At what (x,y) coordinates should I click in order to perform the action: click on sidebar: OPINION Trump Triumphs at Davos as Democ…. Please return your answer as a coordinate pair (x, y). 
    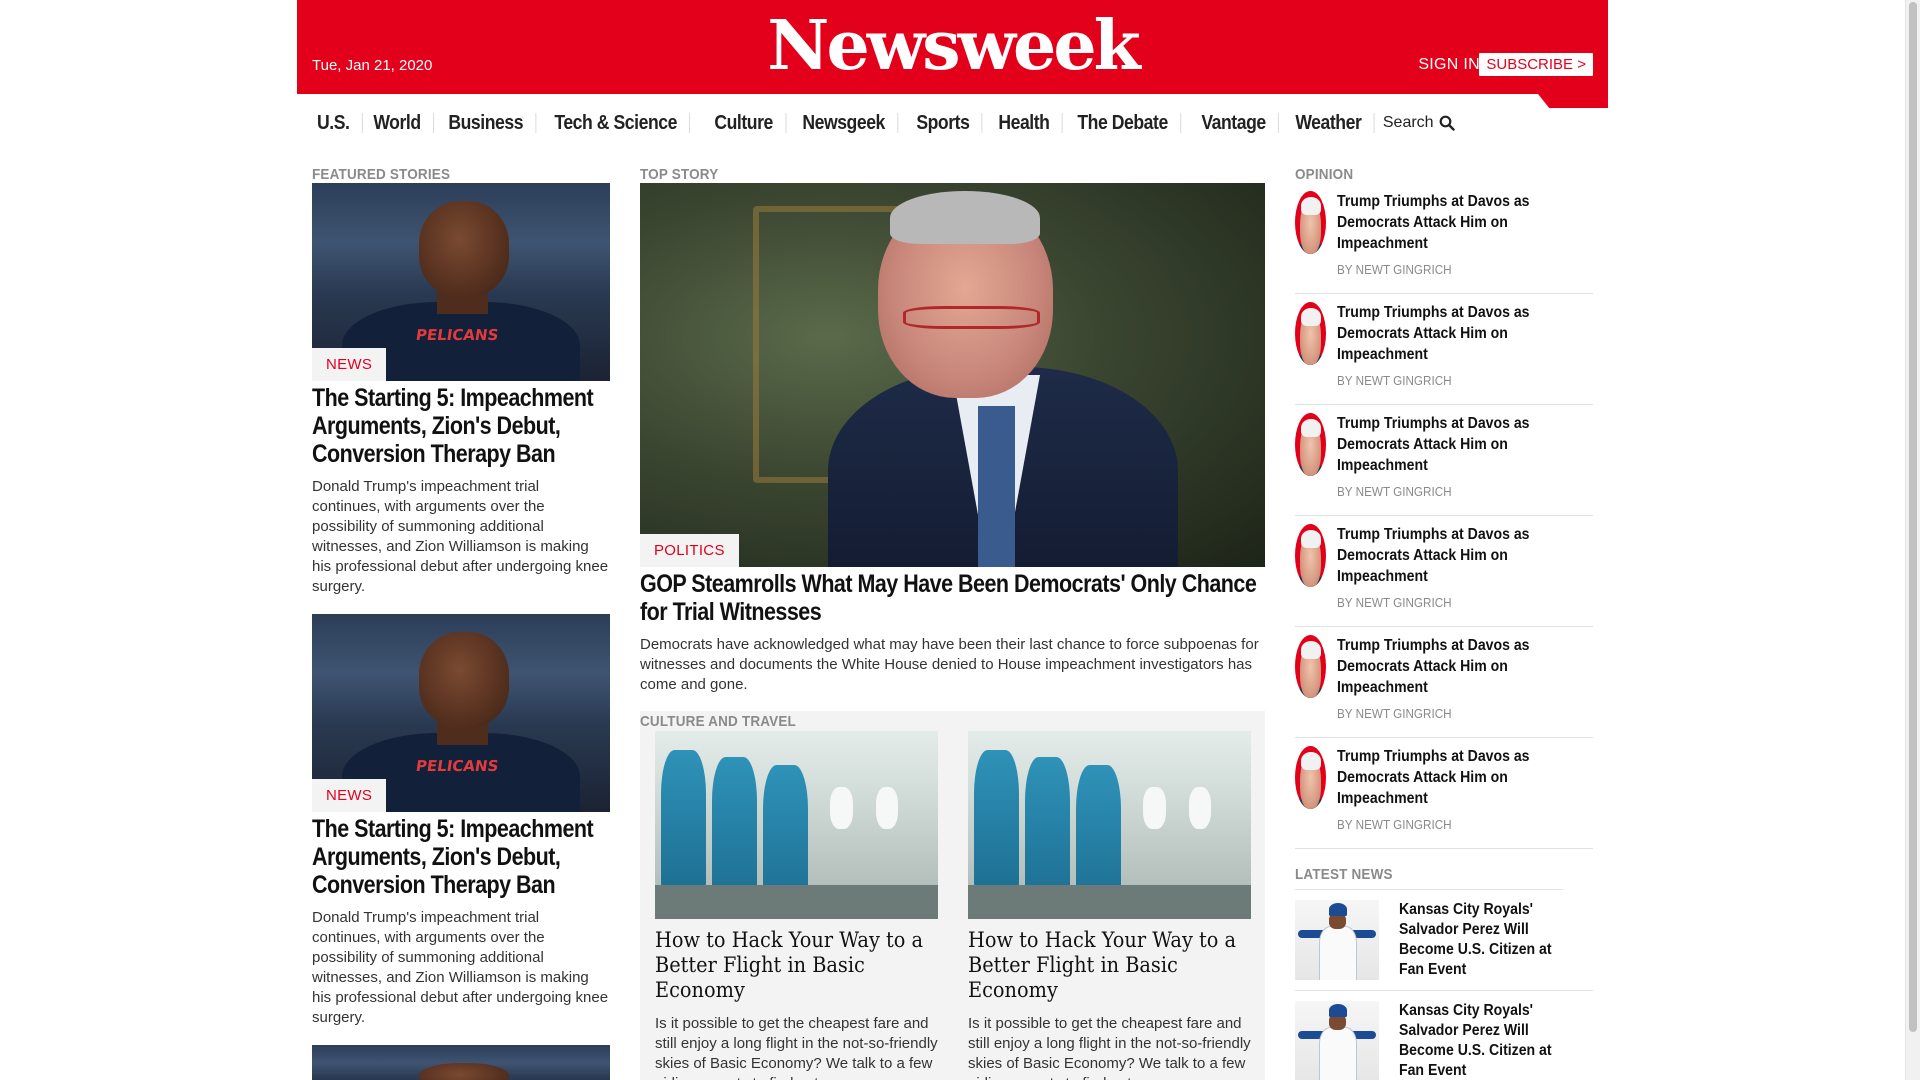
    Looking at the image, I should click on (1444, 623).